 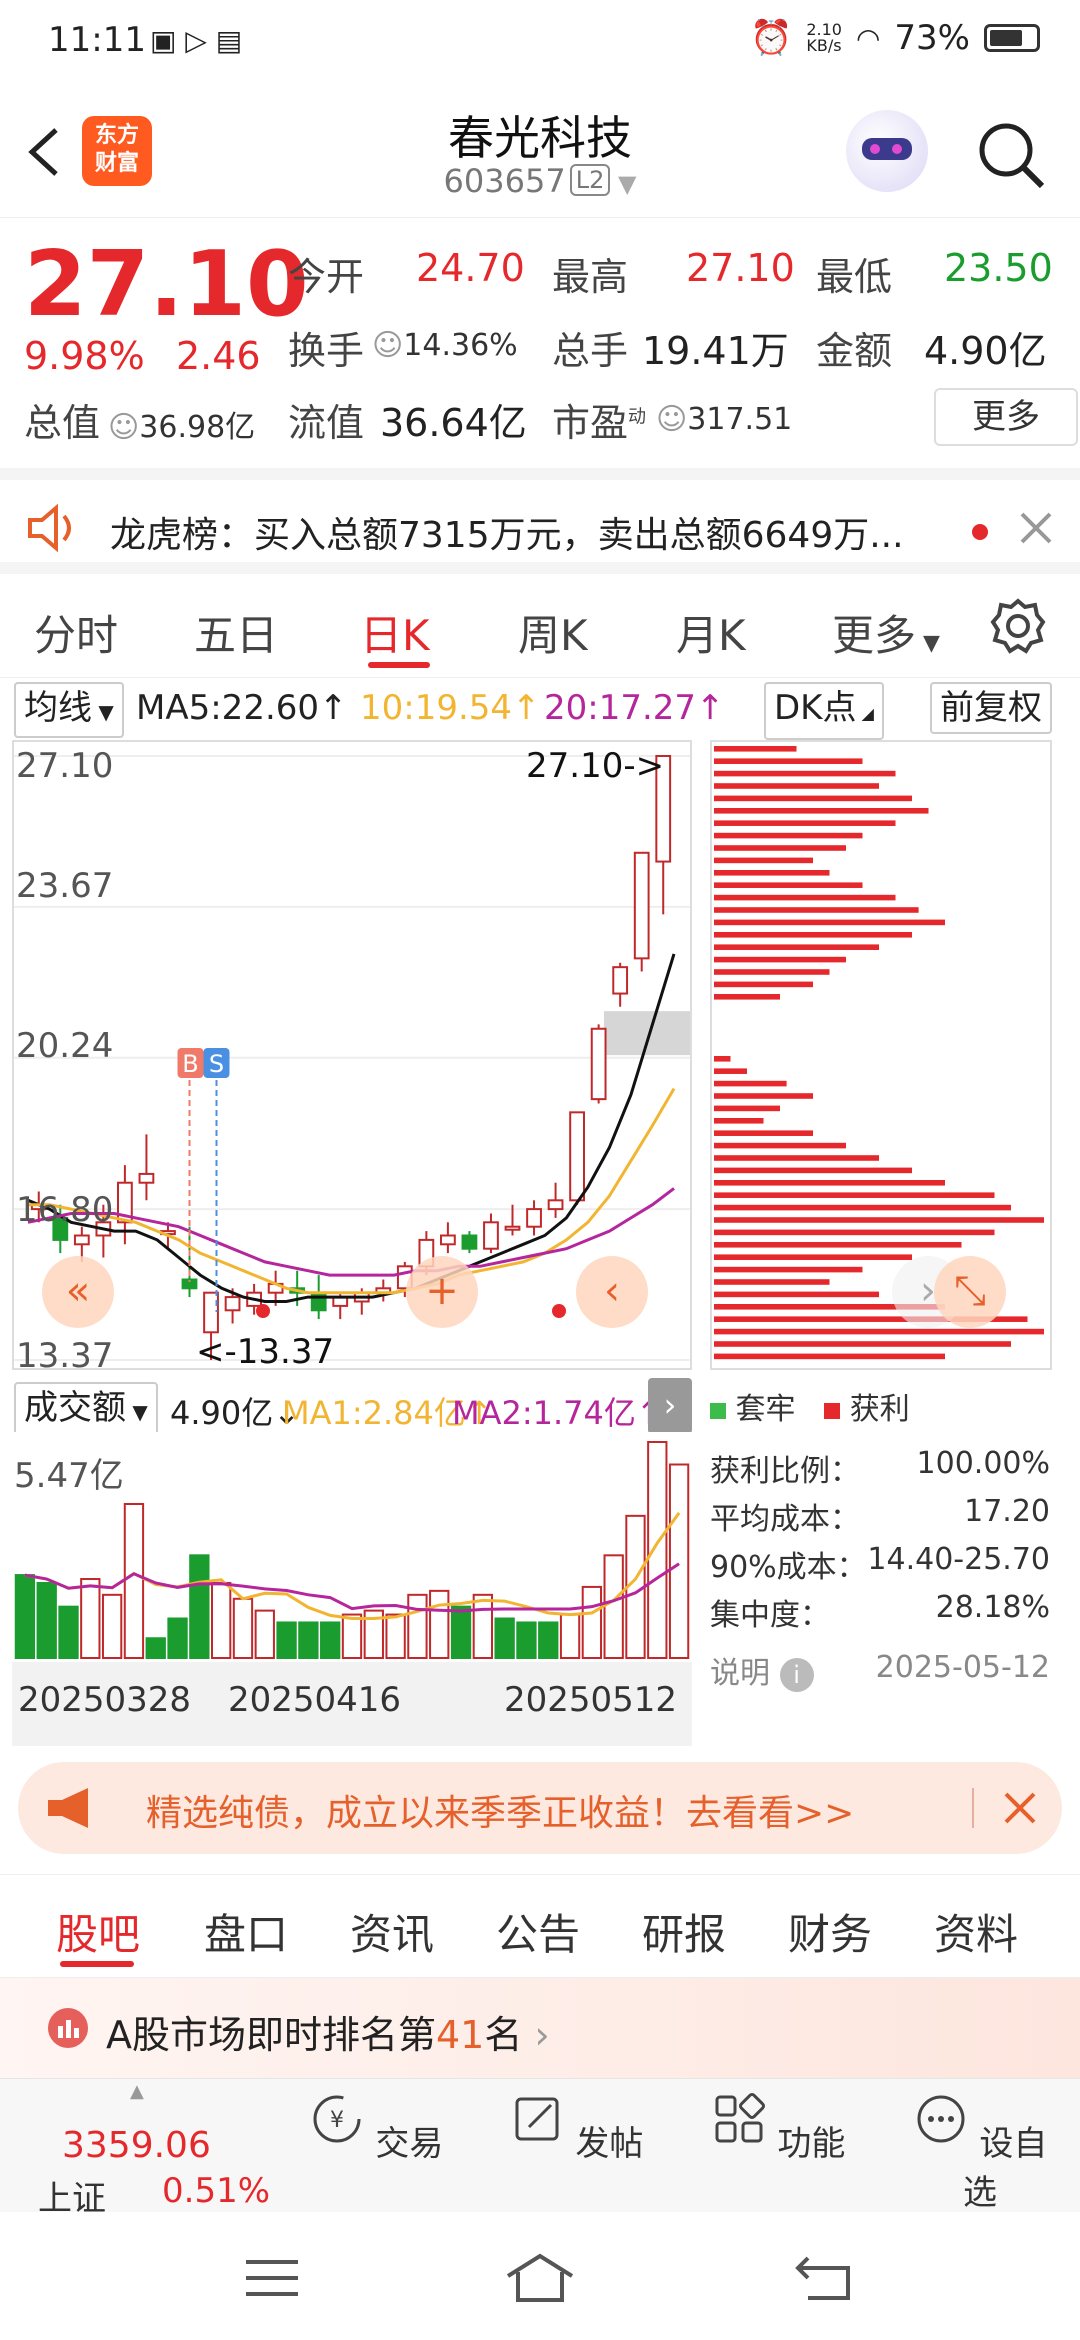 I want to click on back-nav-icon, so click(x=824, y=2278).